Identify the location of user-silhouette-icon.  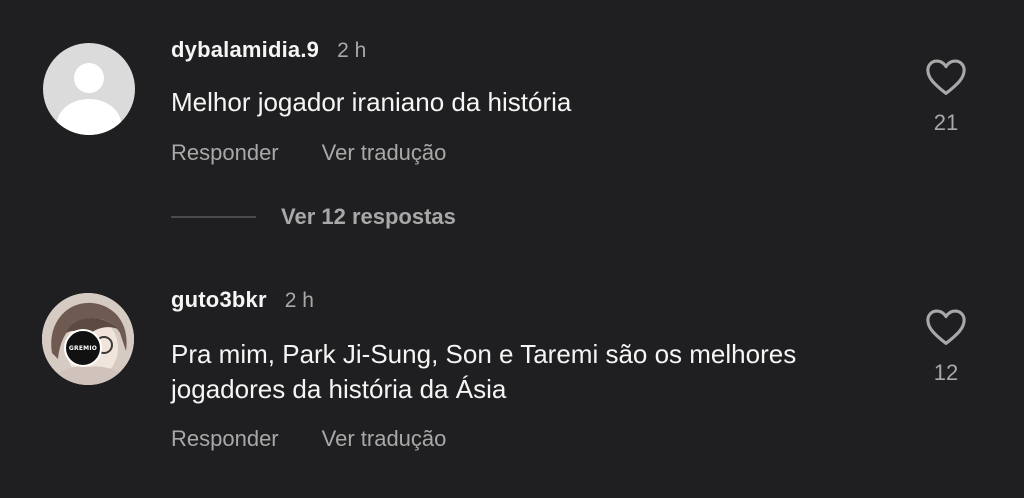
(89, 78).